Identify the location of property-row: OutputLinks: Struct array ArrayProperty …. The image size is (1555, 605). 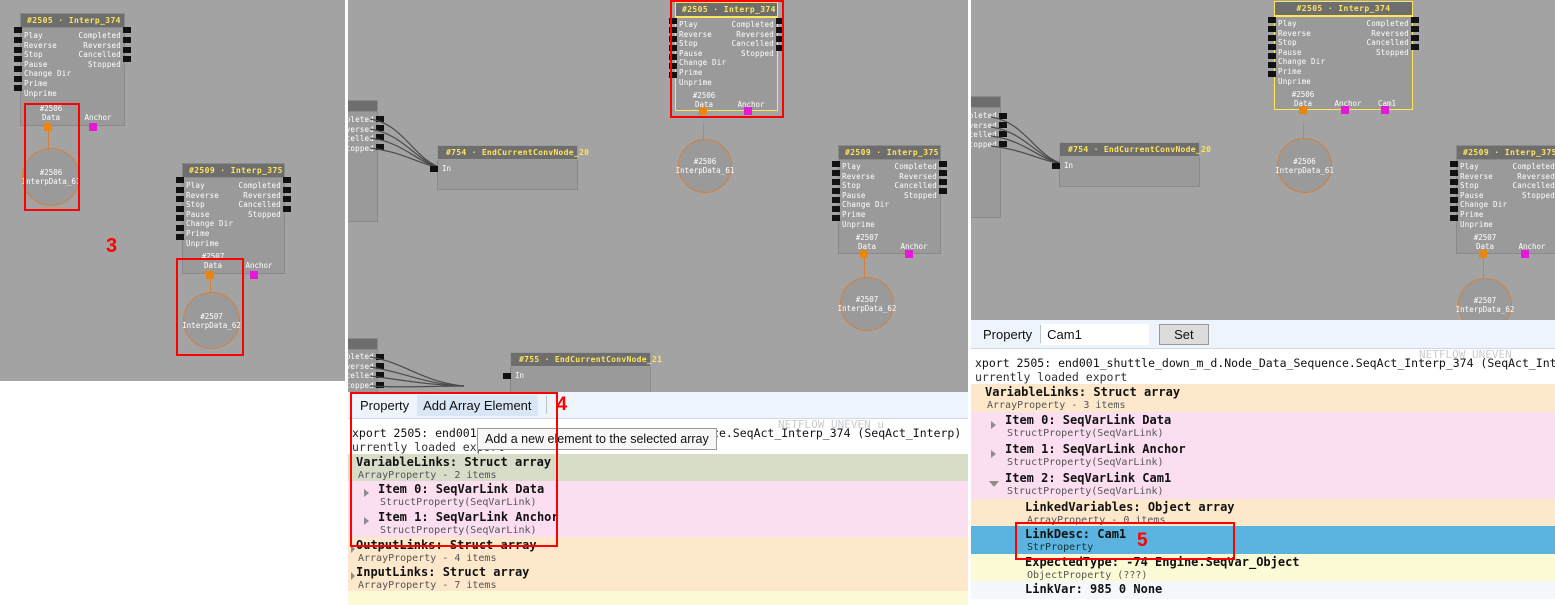
(658, 550).